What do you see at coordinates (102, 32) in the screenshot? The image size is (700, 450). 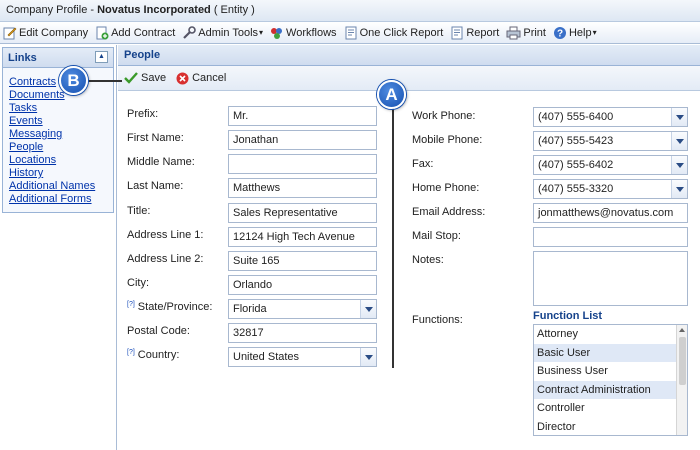 I see `add-contract-icon` at bounding box center [102, 32].